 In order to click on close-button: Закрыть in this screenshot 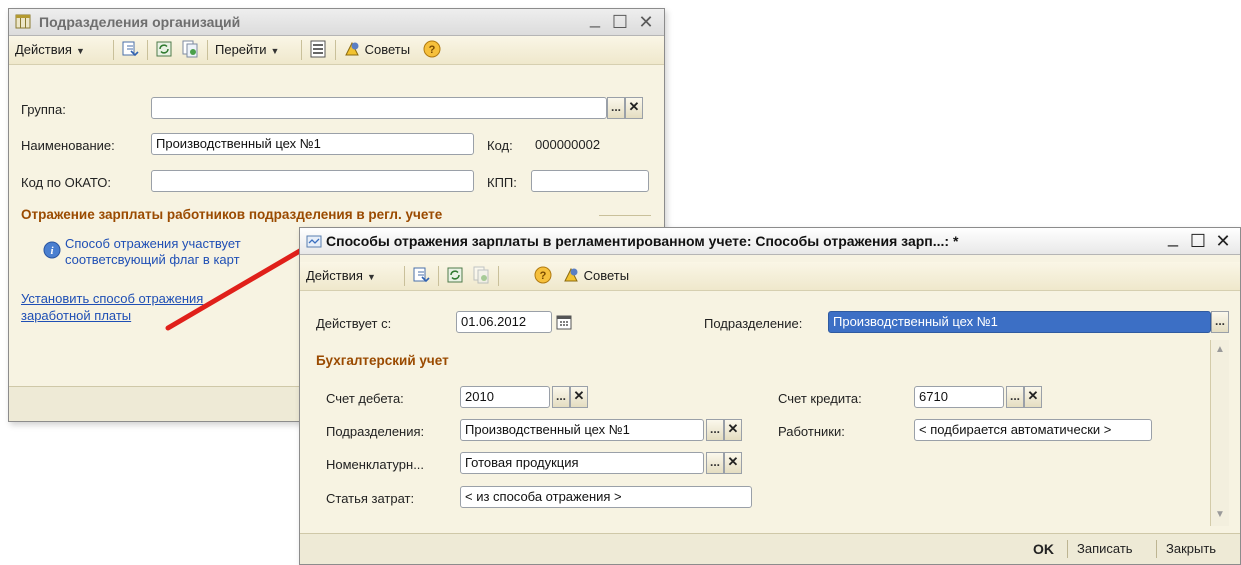, I will do `click(1191, 548)`.